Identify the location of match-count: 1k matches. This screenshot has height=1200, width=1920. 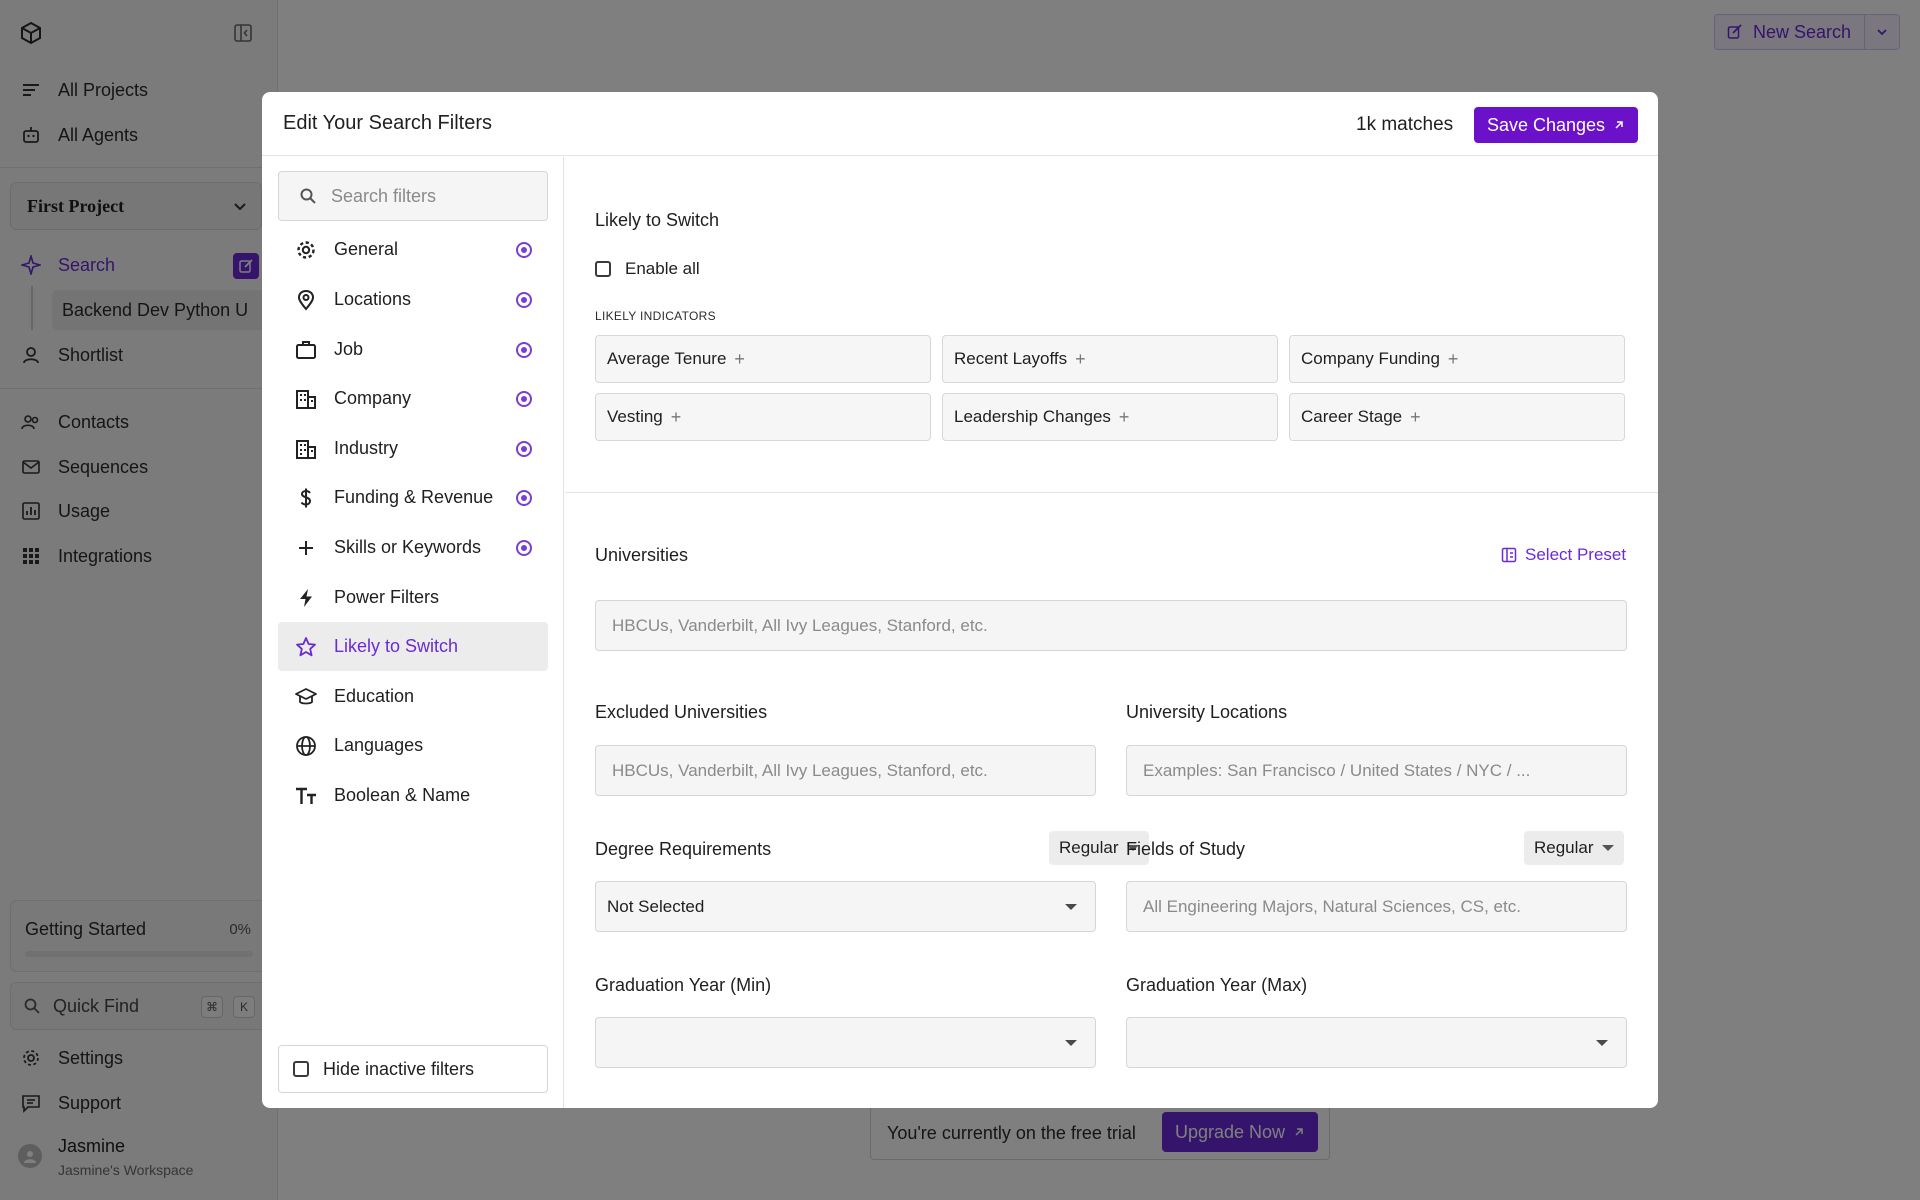
(1405, 124).